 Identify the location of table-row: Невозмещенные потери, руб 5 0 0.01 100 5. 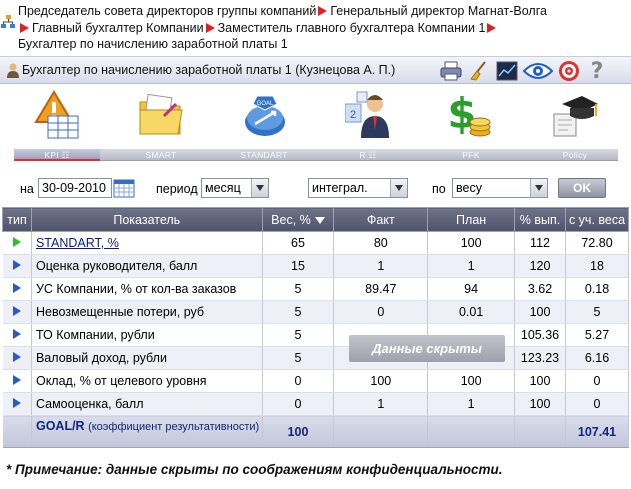
(315, 312).